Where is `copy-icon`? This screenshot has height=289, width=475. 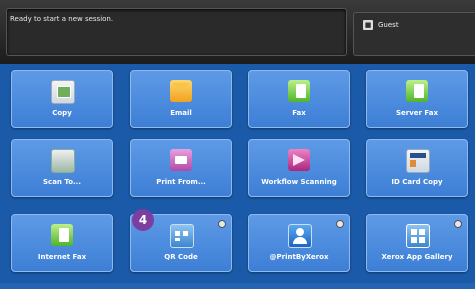 copy-icon is located at coordinates (63, 92).